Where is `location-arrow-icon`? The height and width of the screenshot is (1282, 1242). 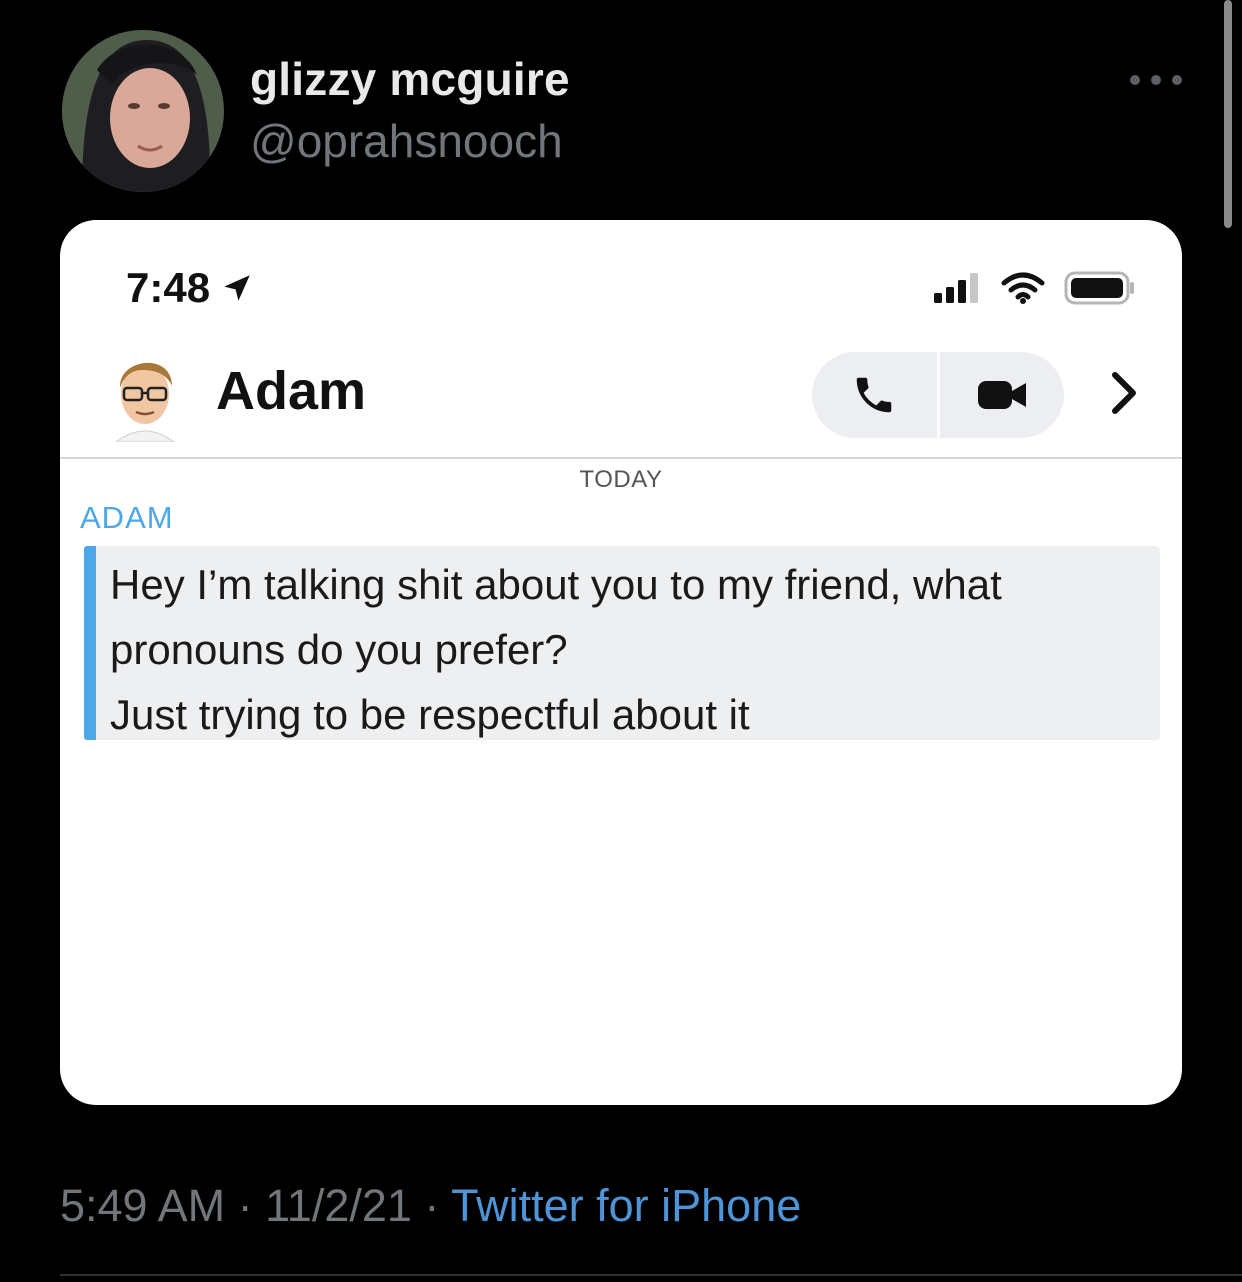
location-arrow-icon is located at coordinates (237, 288).